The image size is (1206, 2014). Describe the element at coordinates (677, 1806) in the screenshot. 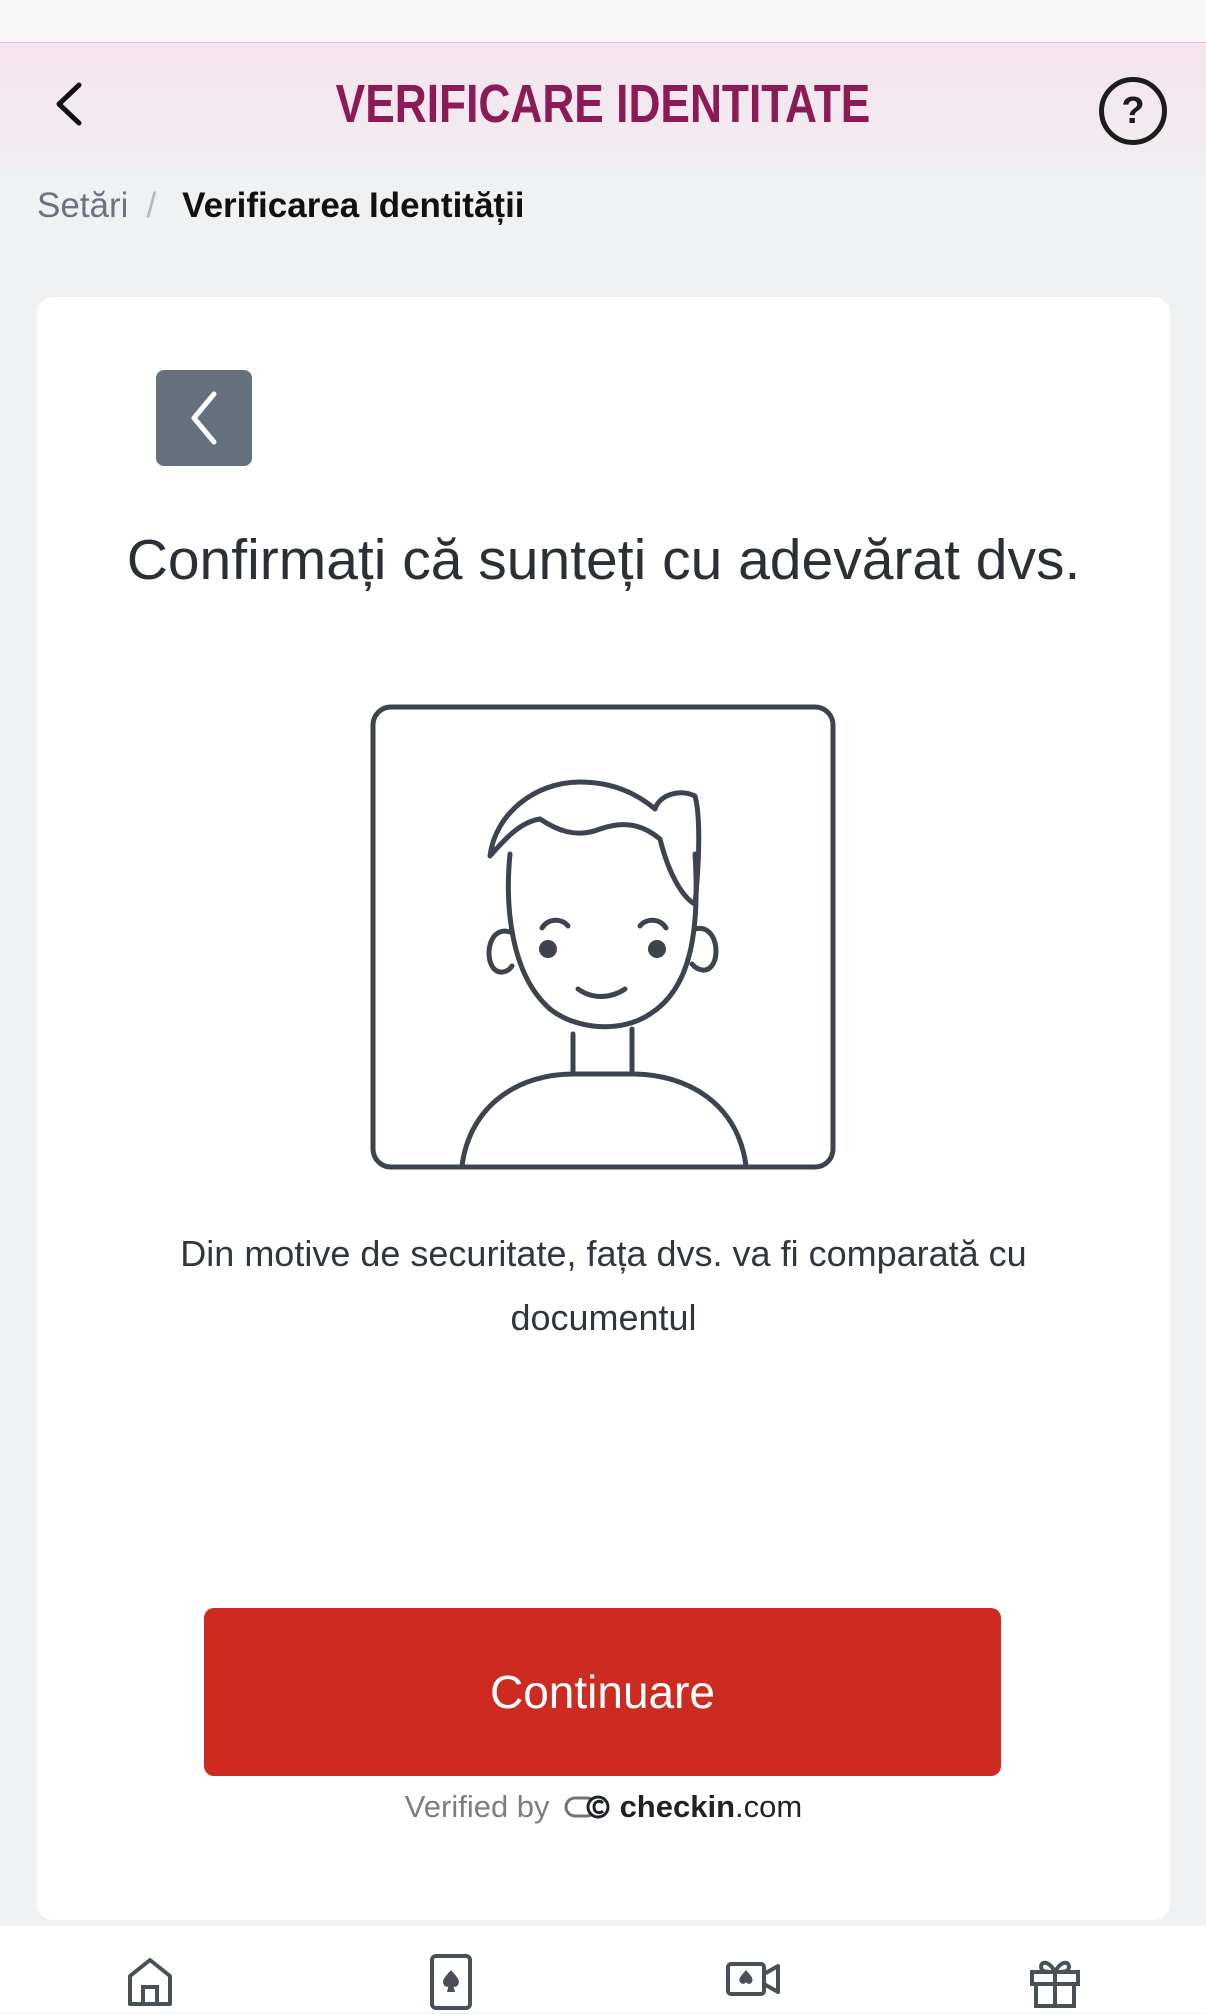

I see `brand-name: checkin` at that location.